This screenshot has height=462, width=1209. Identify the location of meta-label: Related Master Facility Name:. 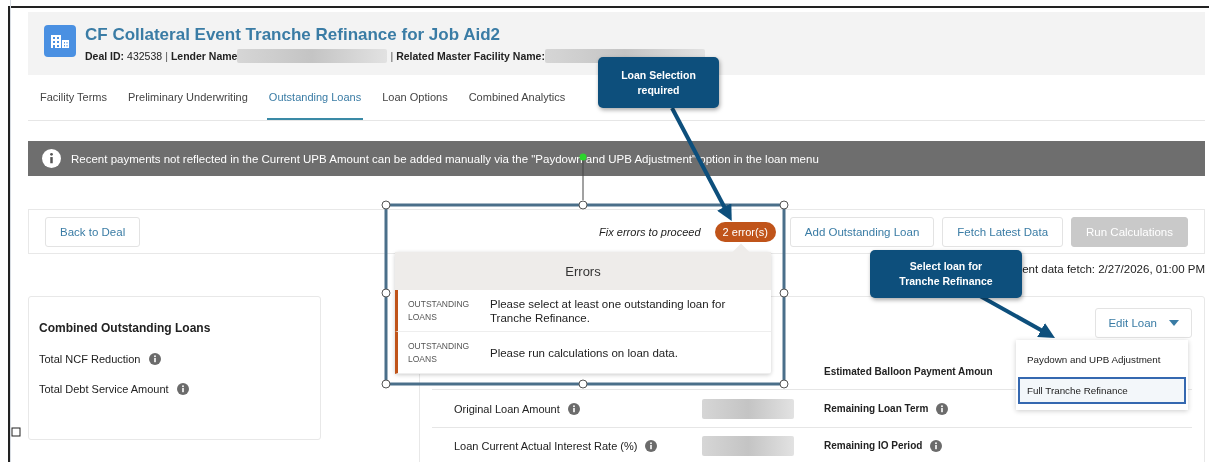
(470, 56).